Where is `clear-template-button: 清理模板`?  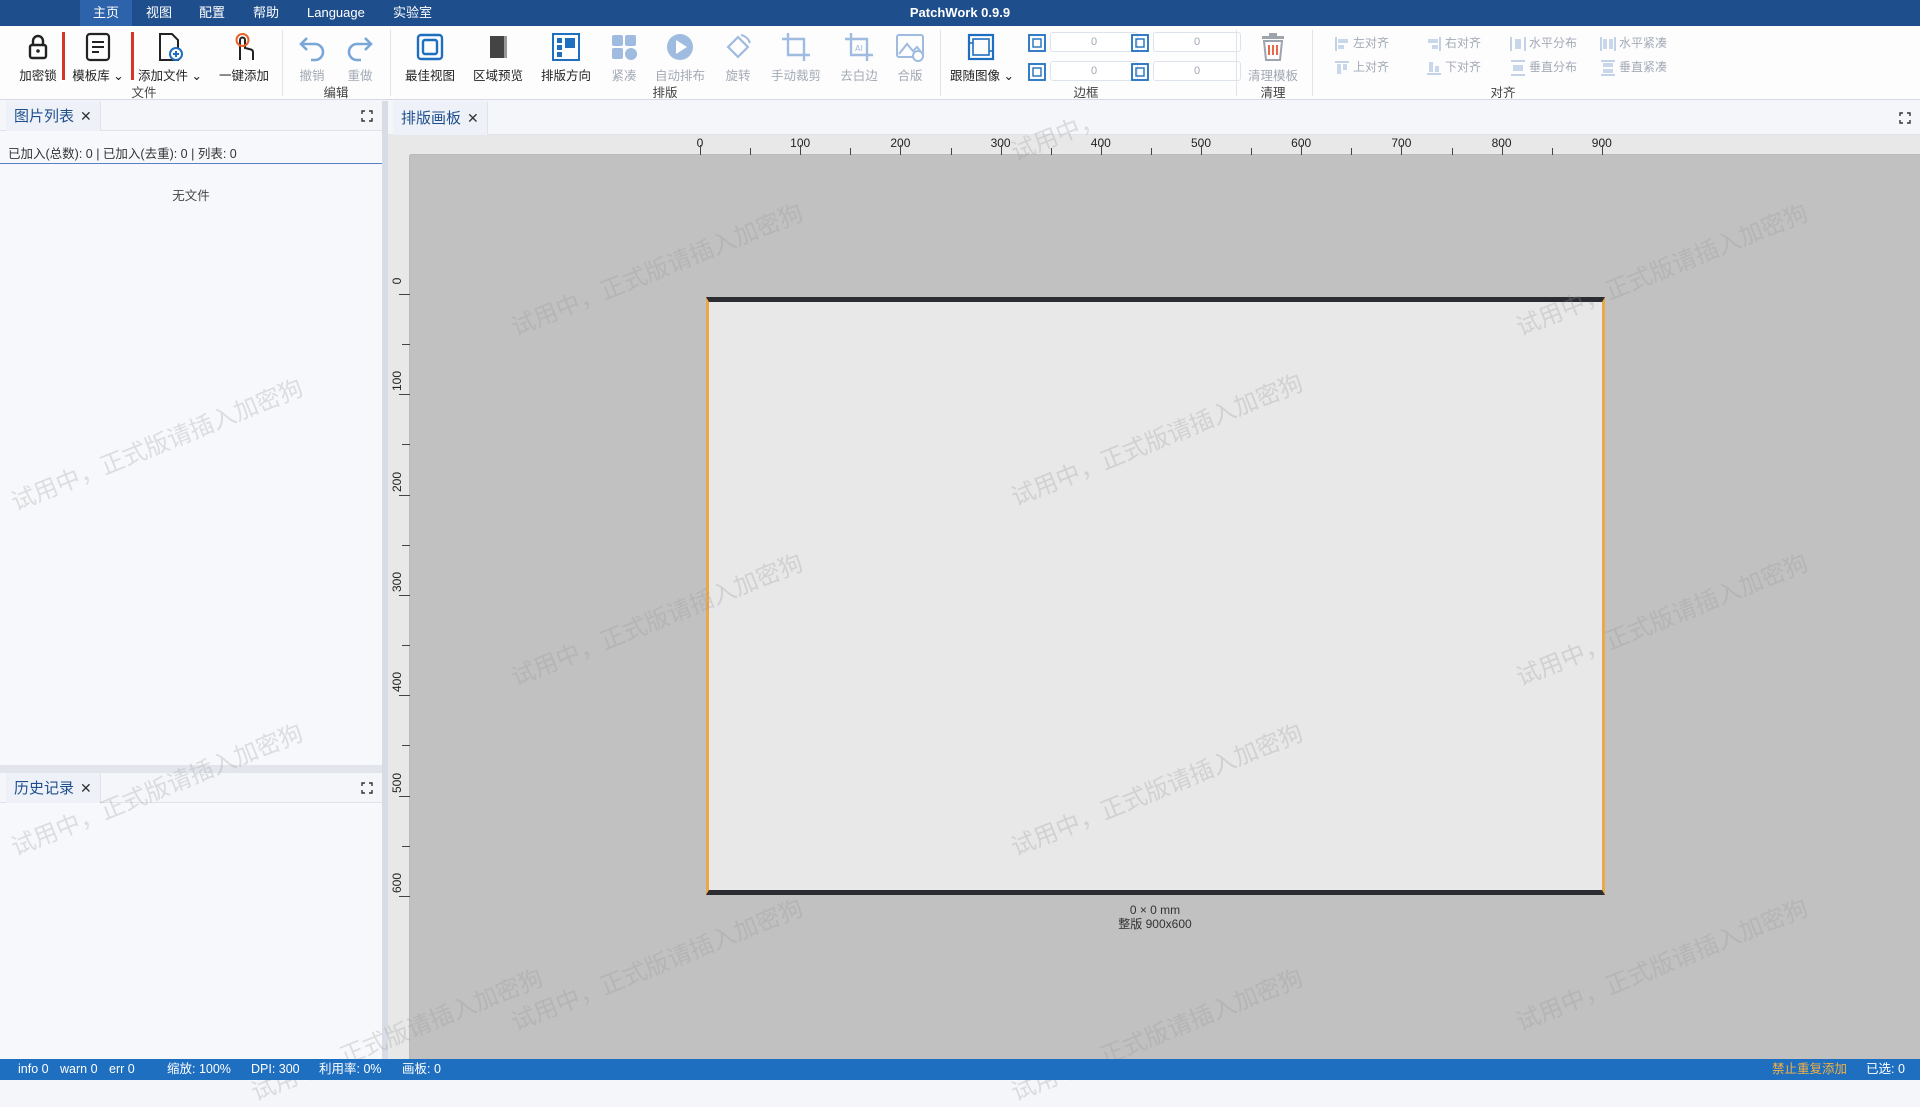
clear-template-button: 清理模板 is located at coordinates (1273, 58).